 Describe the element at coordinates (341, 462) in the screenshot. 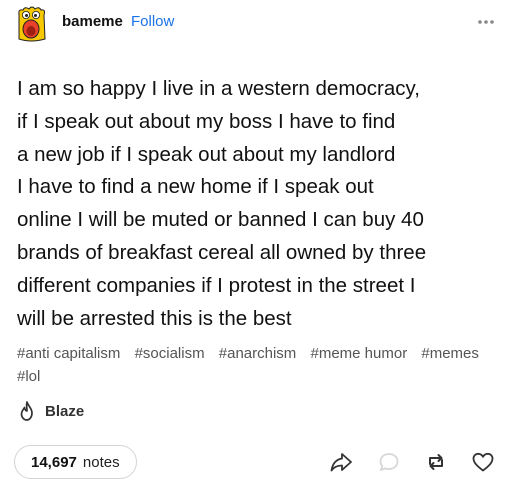

I see `share-icon` at that location.